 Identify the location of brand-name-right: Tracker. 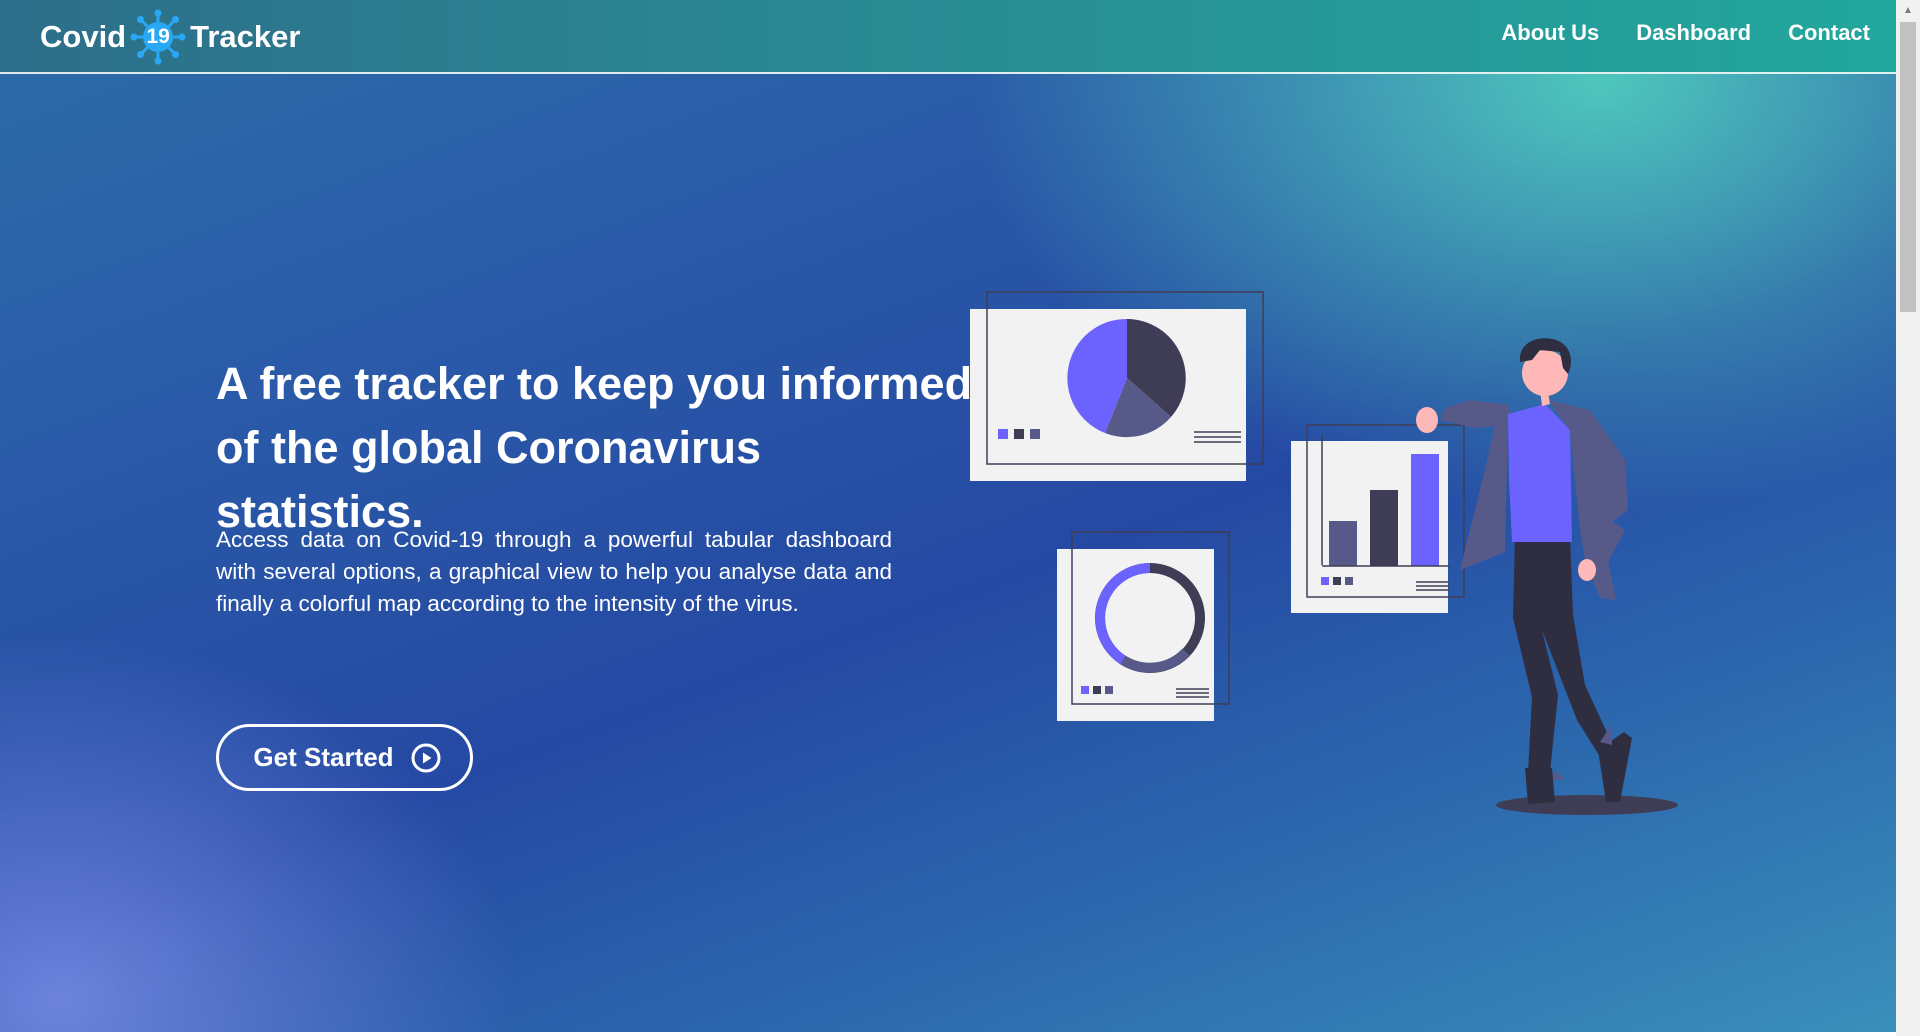
(245, 36).